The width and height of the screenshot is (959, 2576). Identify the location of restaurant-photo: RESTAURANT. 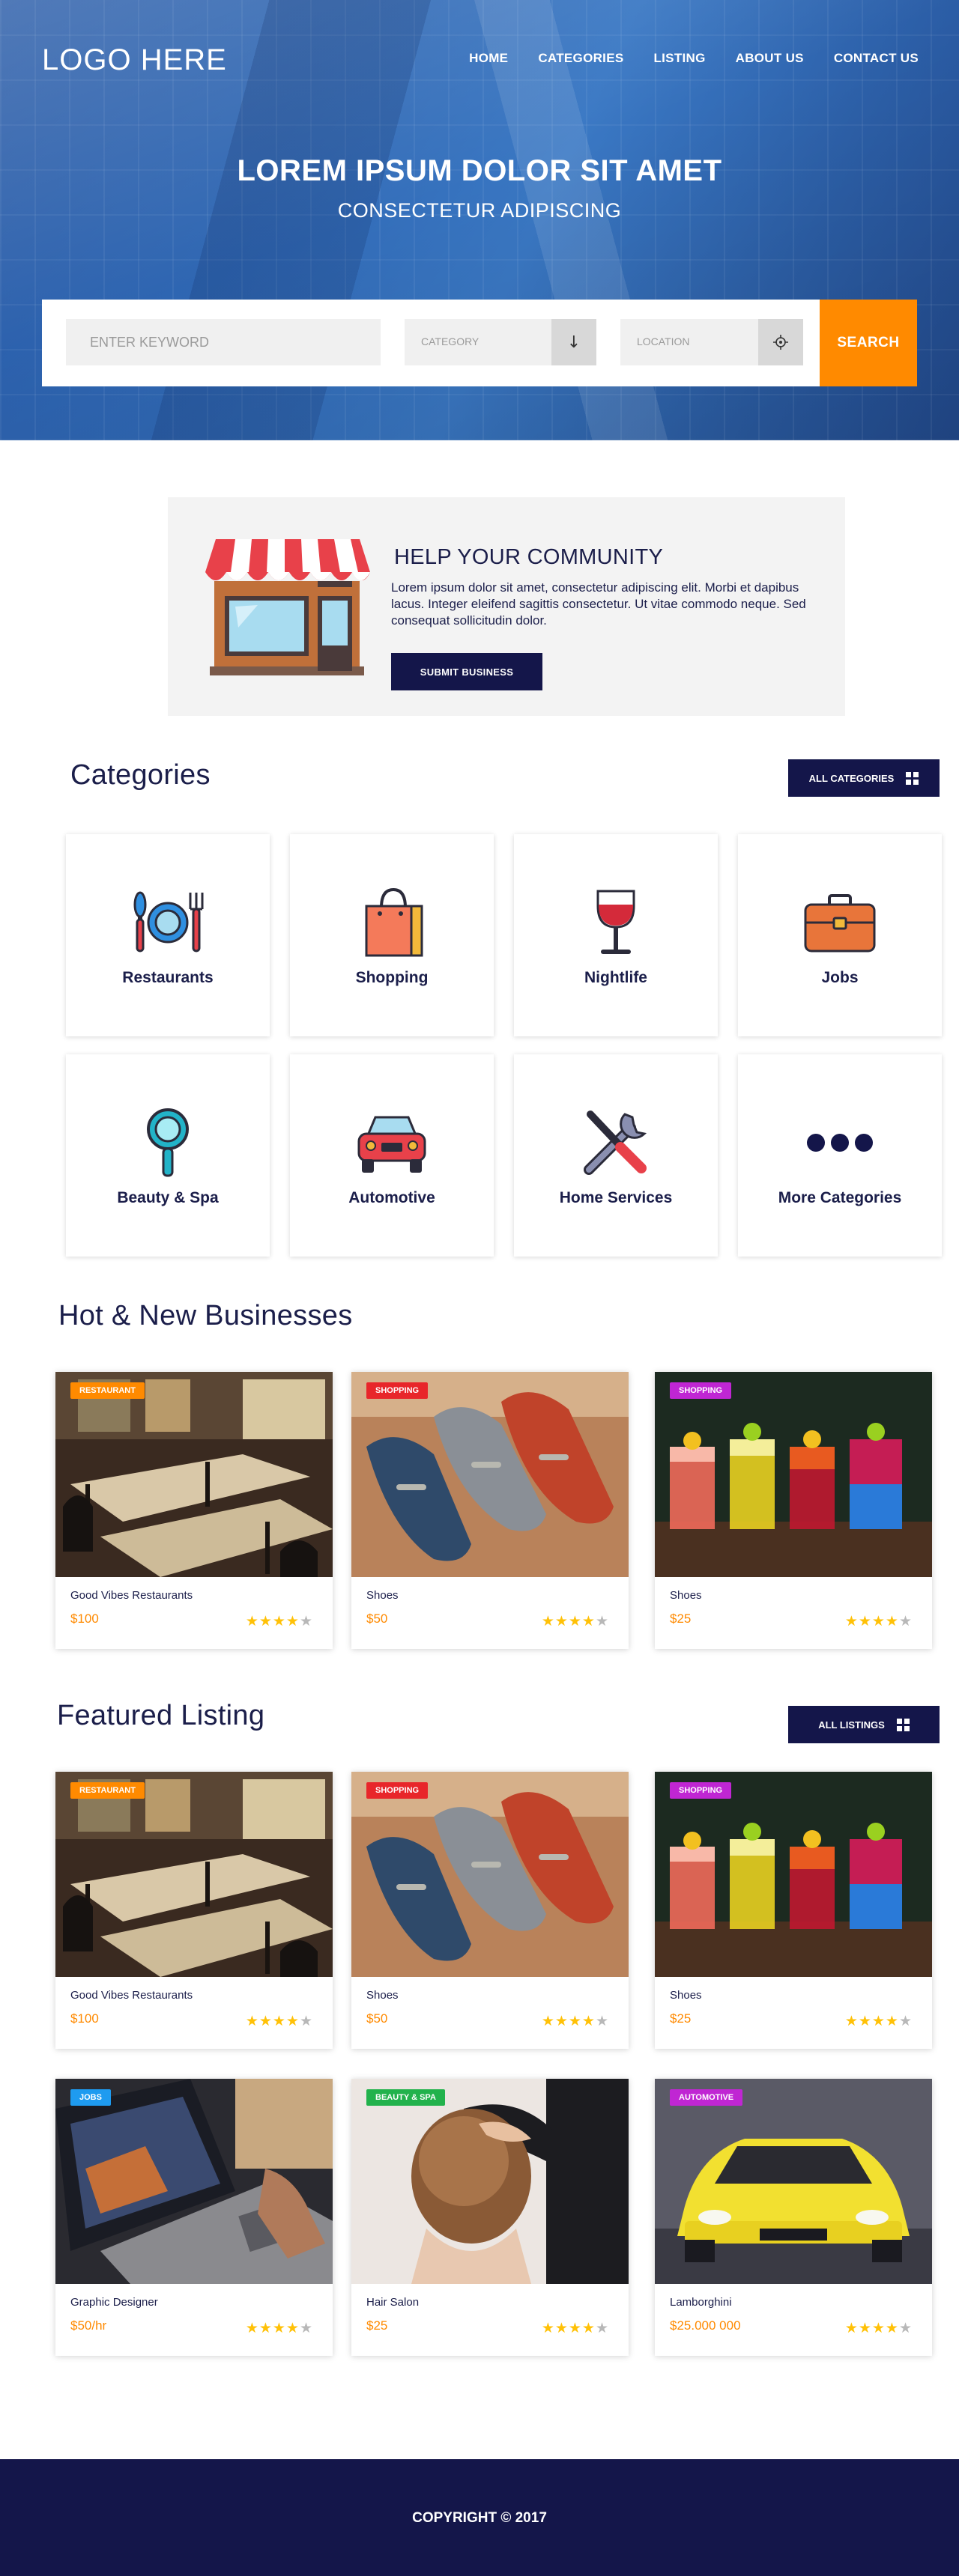
(194, 1874).